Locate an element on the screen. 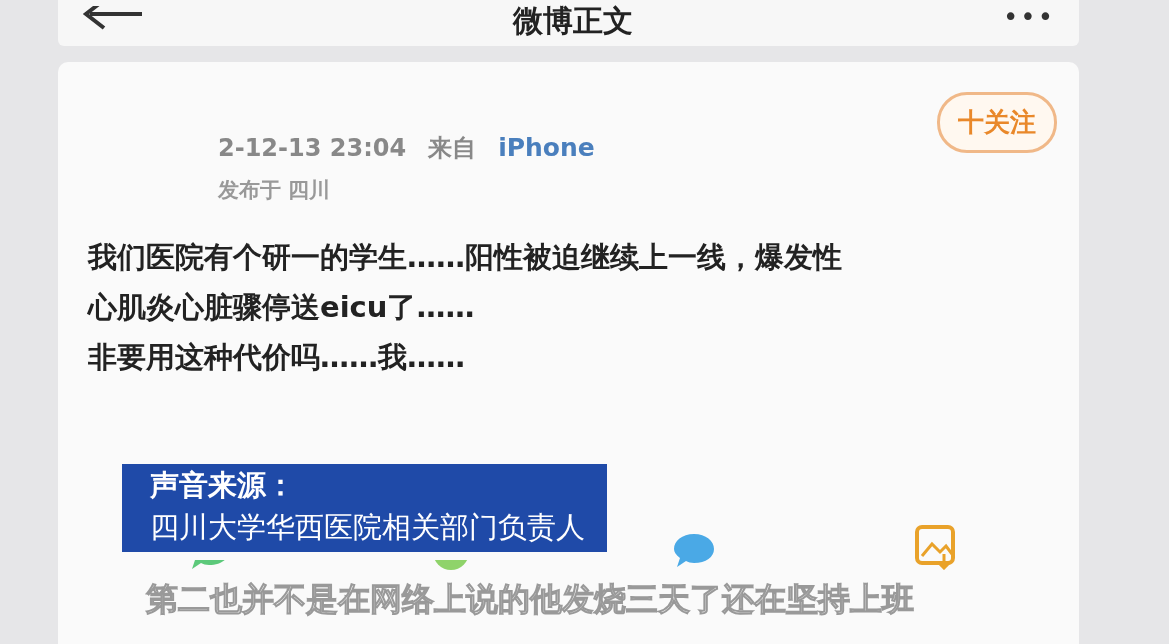 The image size is (1169, 644). post-time: 2-12-13 23:04 is located at coordinates (312, 148).